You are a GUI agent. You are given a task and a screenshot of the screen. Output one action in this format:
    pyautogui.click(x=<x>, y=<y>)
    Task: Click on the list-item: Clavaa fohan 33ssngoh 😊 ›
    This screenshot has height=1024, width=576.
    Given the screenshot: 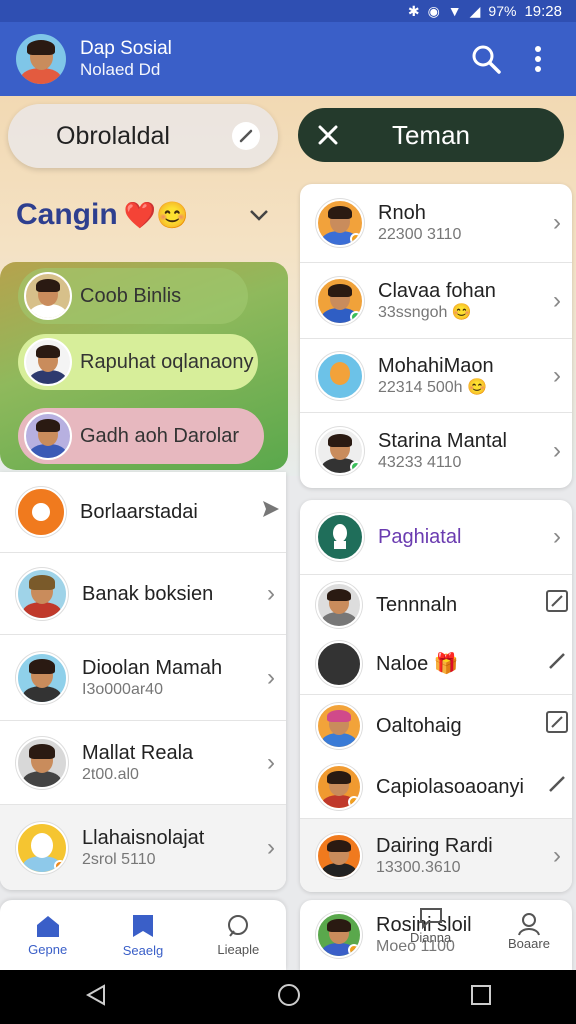 What is the action you would take?
    pyautogui.click(x=436, y=300)
    